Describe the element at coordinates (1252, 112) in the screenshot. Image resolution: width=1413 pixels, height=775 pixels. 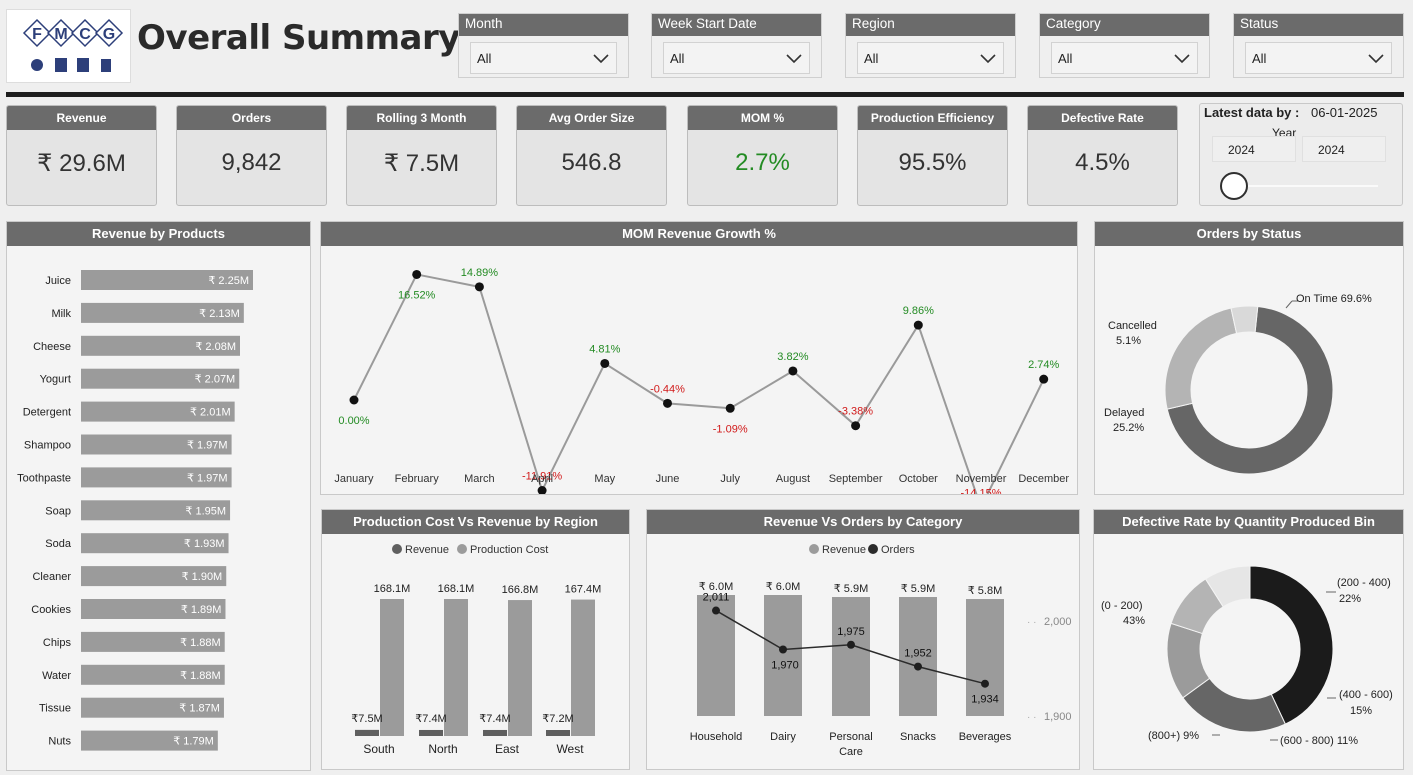
I see `latest-data-label: Latest data by :` at that location.